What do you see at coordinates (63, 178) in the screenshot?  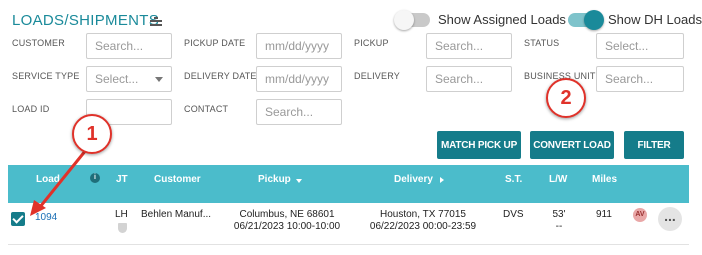 I see `arrow-line` at bounding box center [63, 178].